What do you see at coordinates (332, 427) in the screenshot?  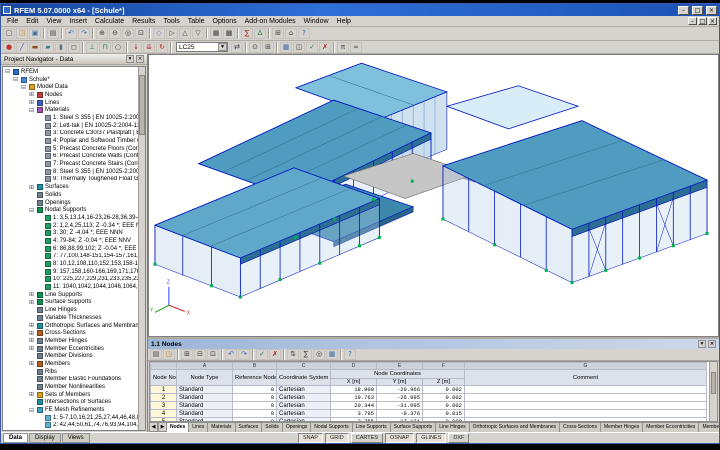 I see `table-tab-nodal-supports: Nodal Supports` at bounding box center [332, 427].